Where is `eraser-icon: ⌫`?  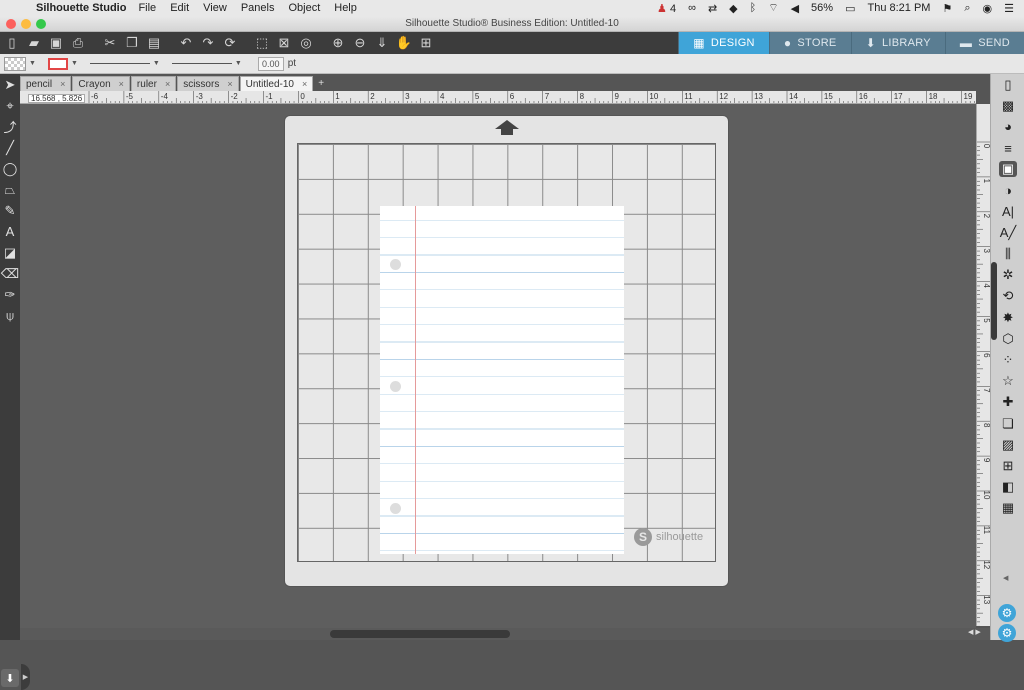
eraser-icon: ⌫ is located at coordinates (10, 273).